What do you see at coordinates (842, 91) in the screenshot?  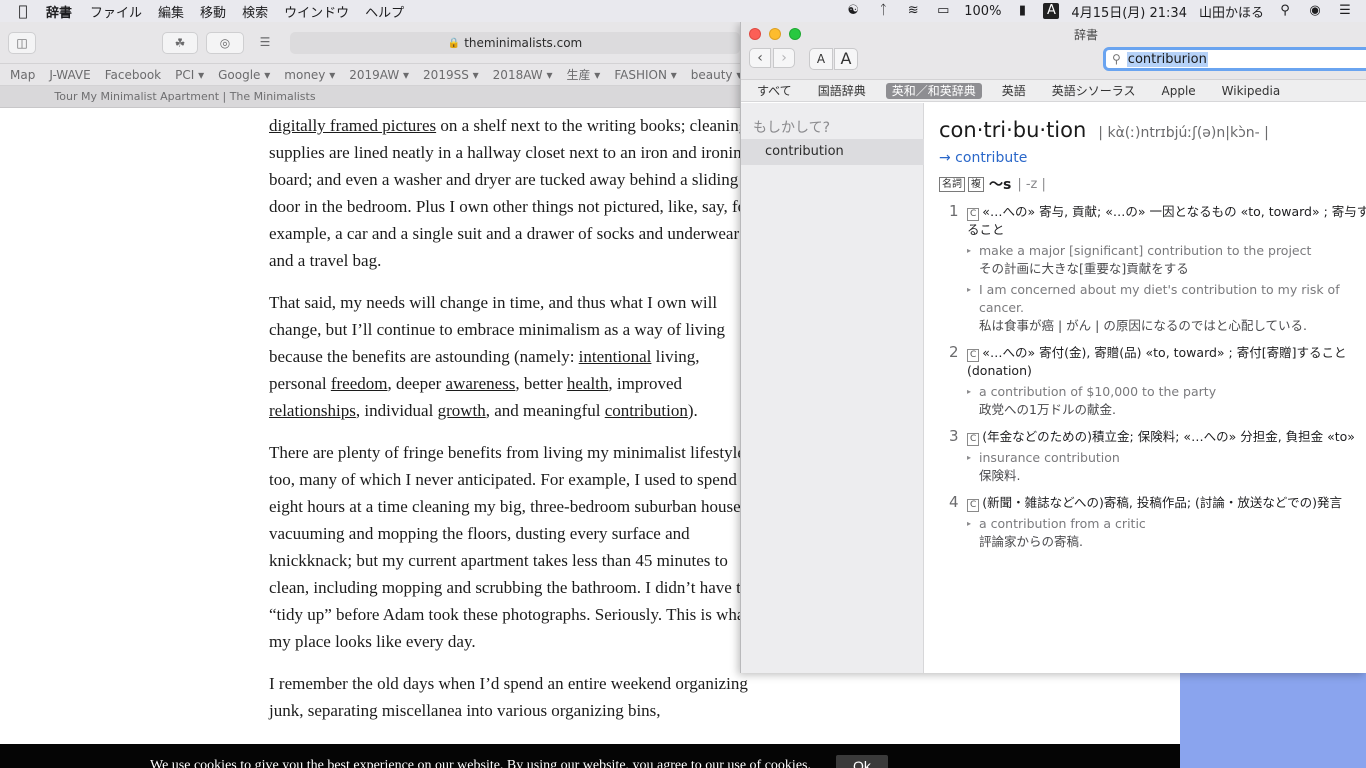 I see `category-japanese: 国語辞典` at bounding box center [842, 91].